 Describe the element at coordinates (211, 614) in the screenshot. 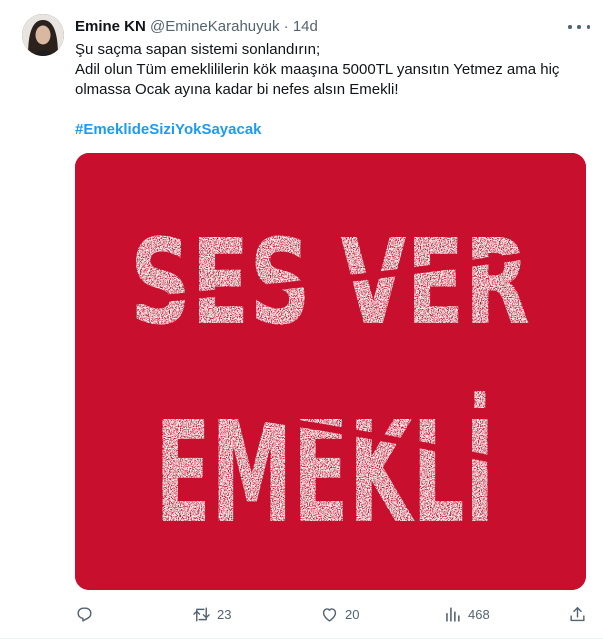

I see `retweet-button: 23` at that location.